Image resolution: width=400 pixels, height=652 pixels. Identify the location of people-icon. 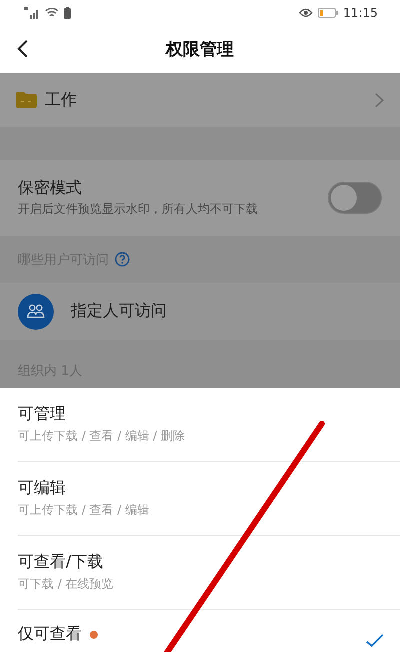
(36, 312).